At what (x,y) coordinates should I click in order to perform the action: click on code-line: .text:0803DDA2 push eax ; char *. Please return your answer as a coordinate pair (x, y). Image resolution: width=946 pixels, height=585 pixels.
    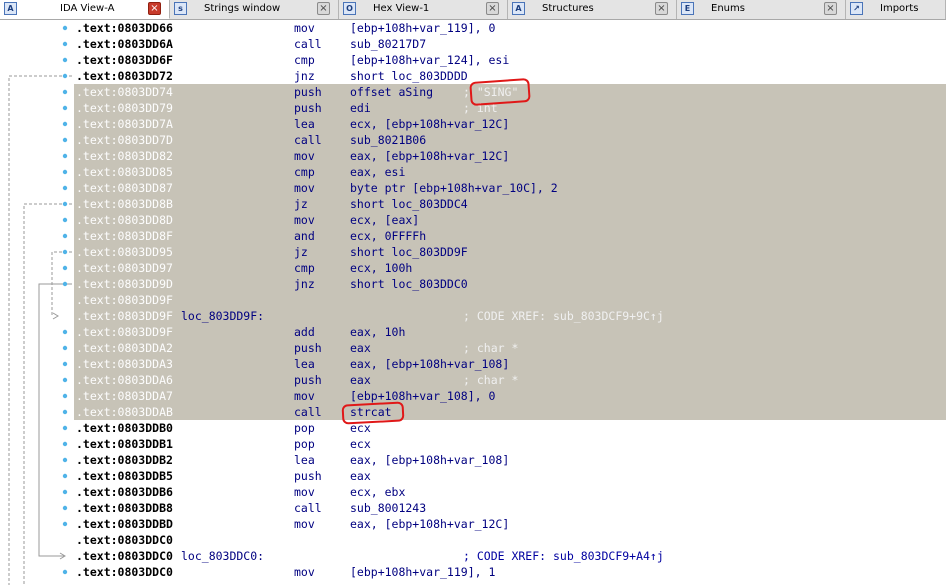
    Looking at the image, I should click on (510, 348).